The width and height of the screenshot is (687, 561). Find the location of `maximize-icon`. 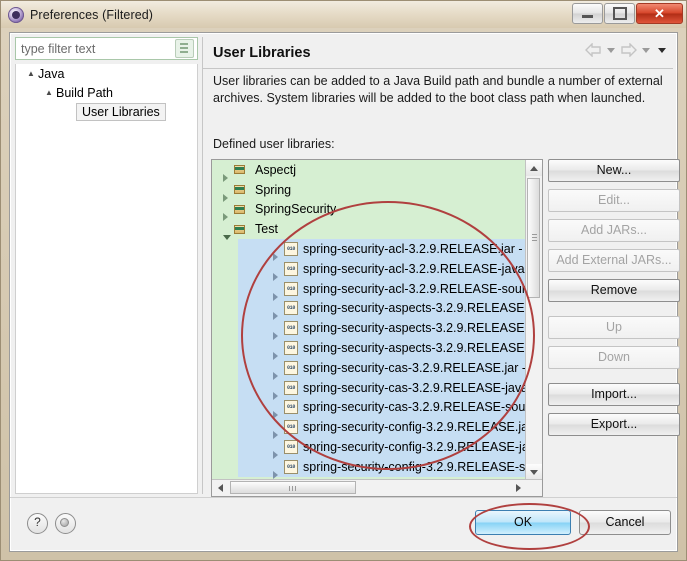

maximize-icon is located at coordinates (619, 13).